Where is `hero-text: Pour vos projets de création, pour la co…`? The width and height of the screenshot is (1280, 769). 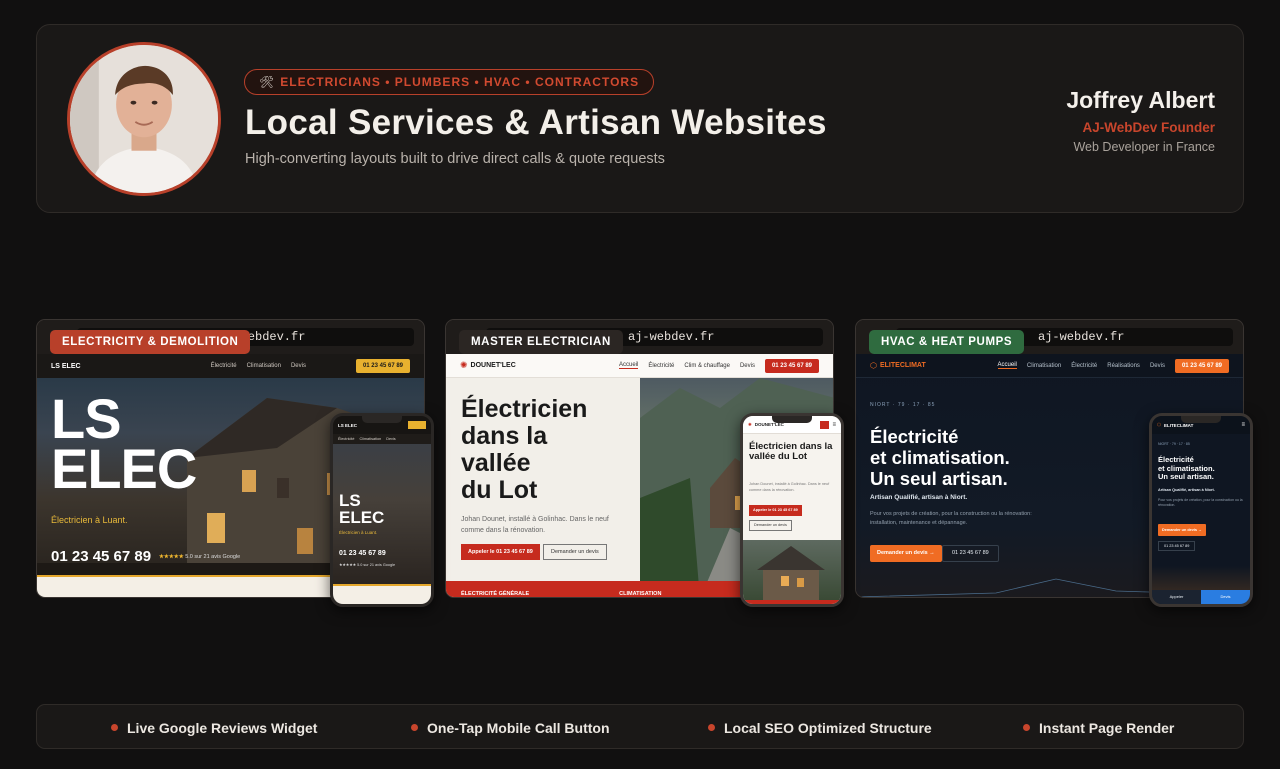 hero-text: Pour vos projets de création, pour la co… is located at coordinates (951, 518).